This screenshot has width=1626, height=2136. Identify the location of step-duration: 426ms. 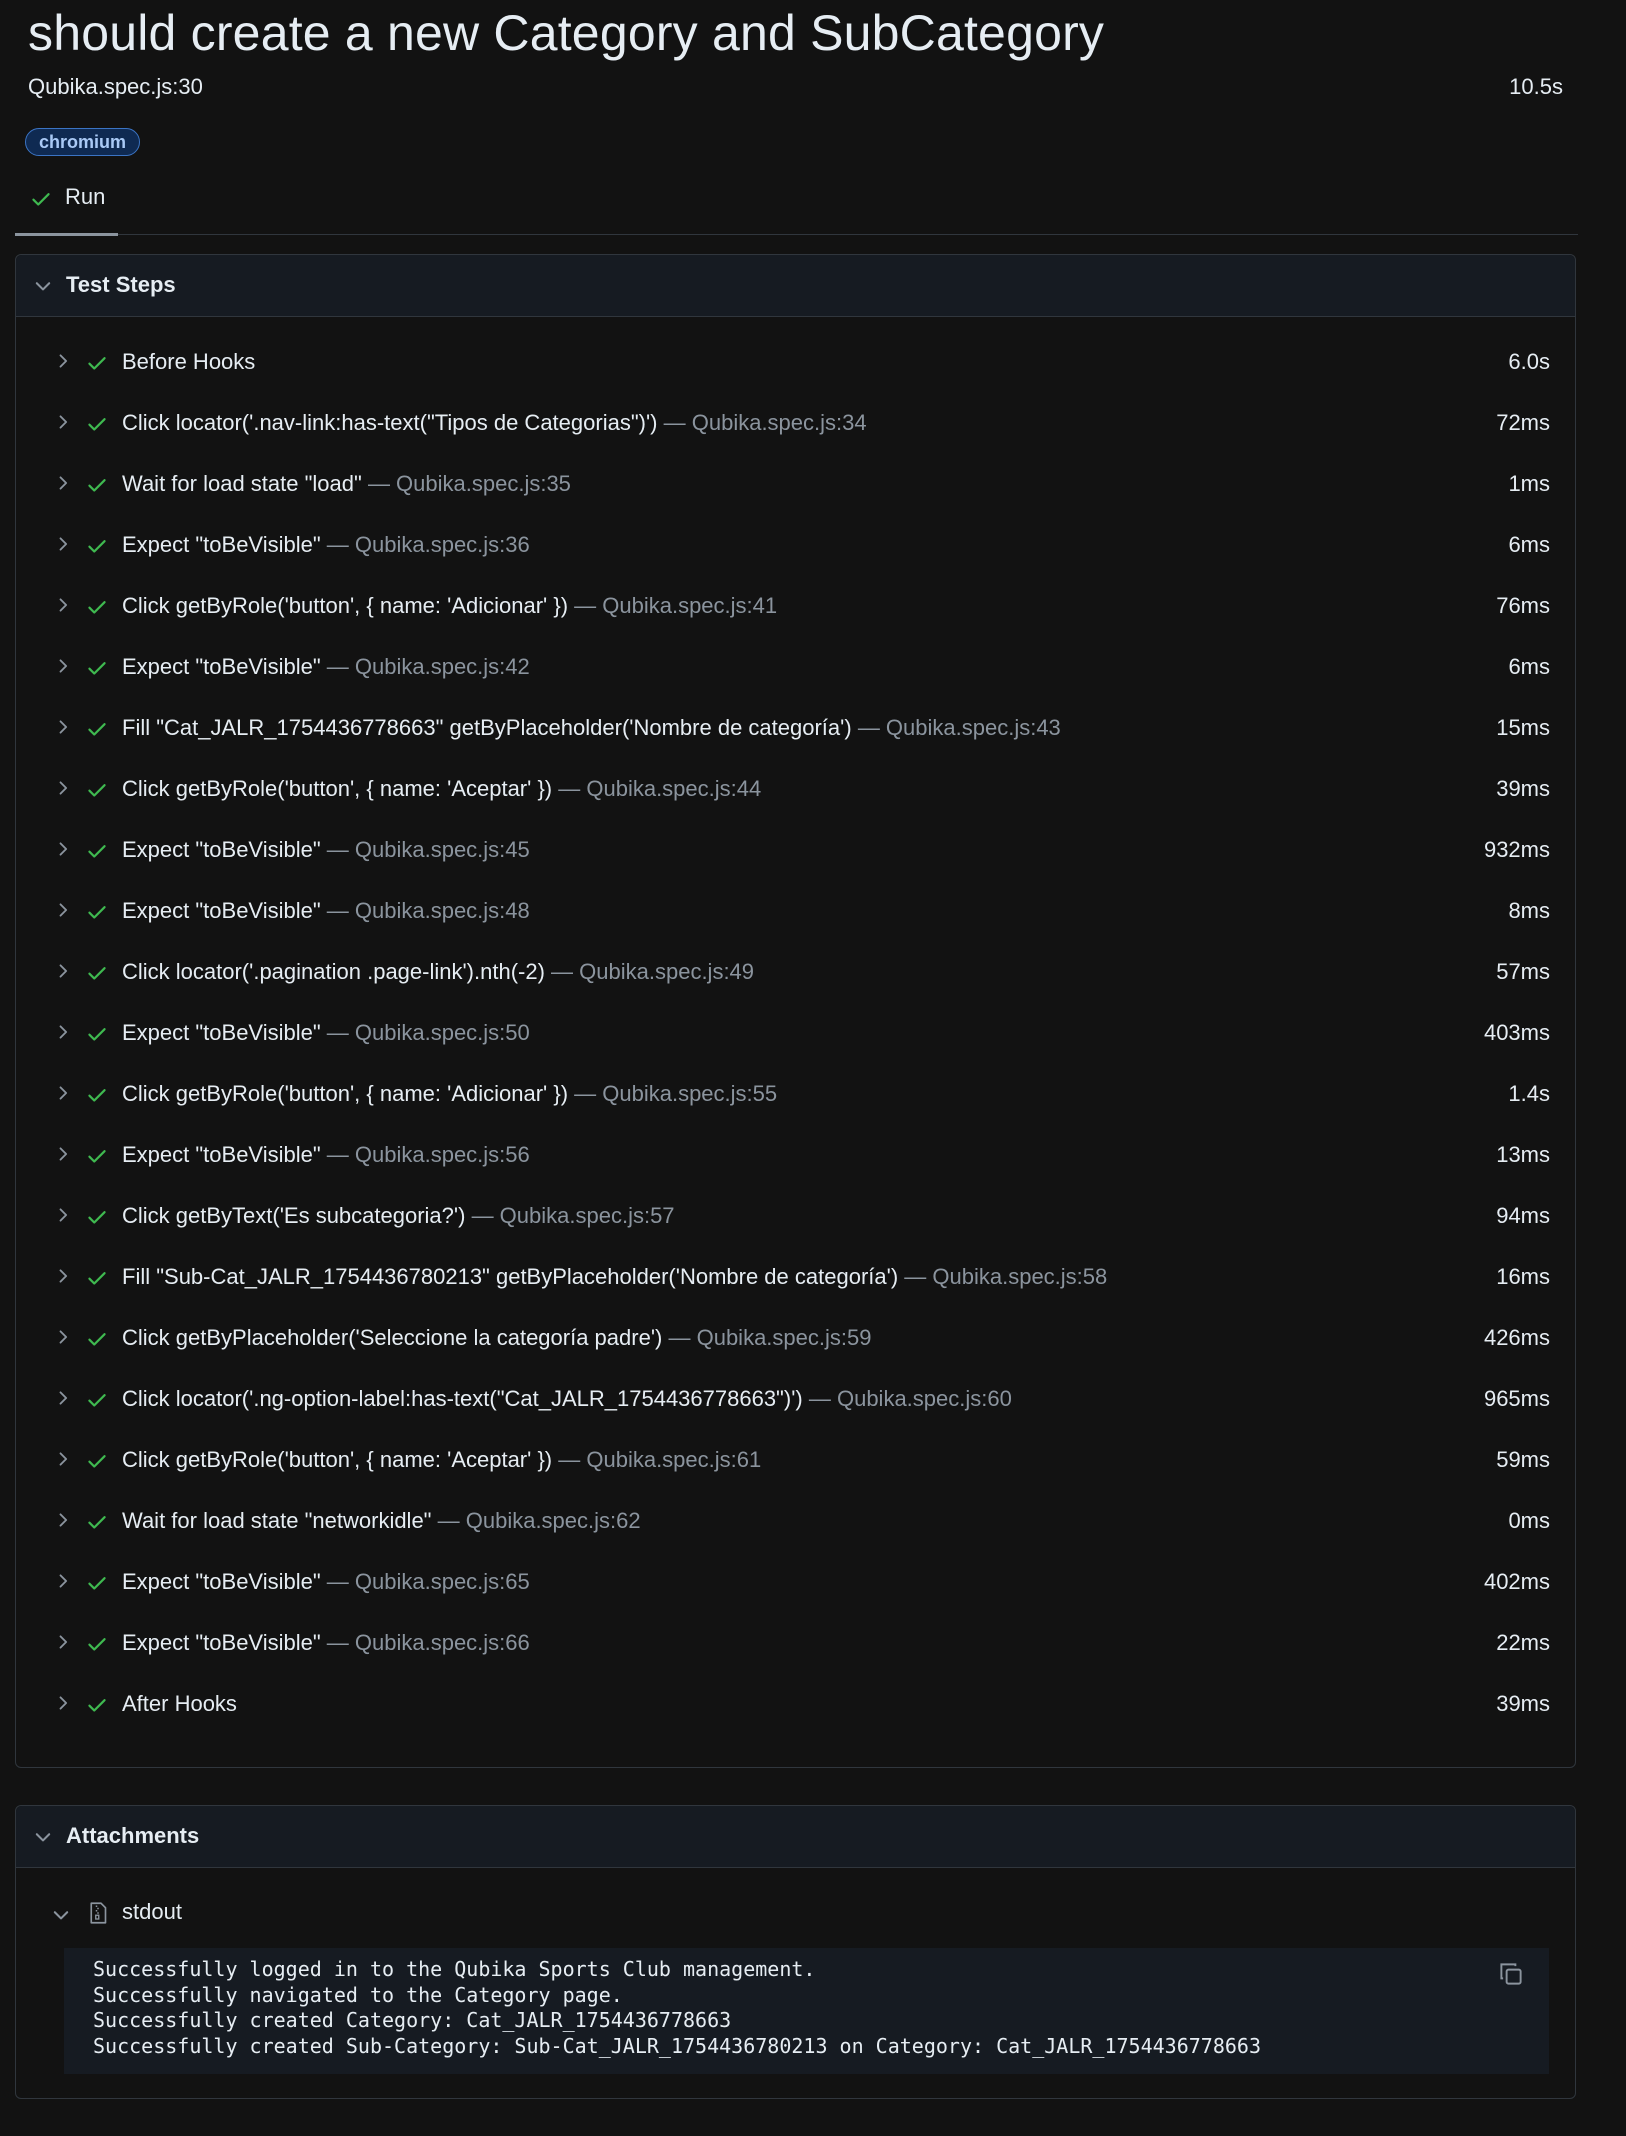
(1516, 1337).